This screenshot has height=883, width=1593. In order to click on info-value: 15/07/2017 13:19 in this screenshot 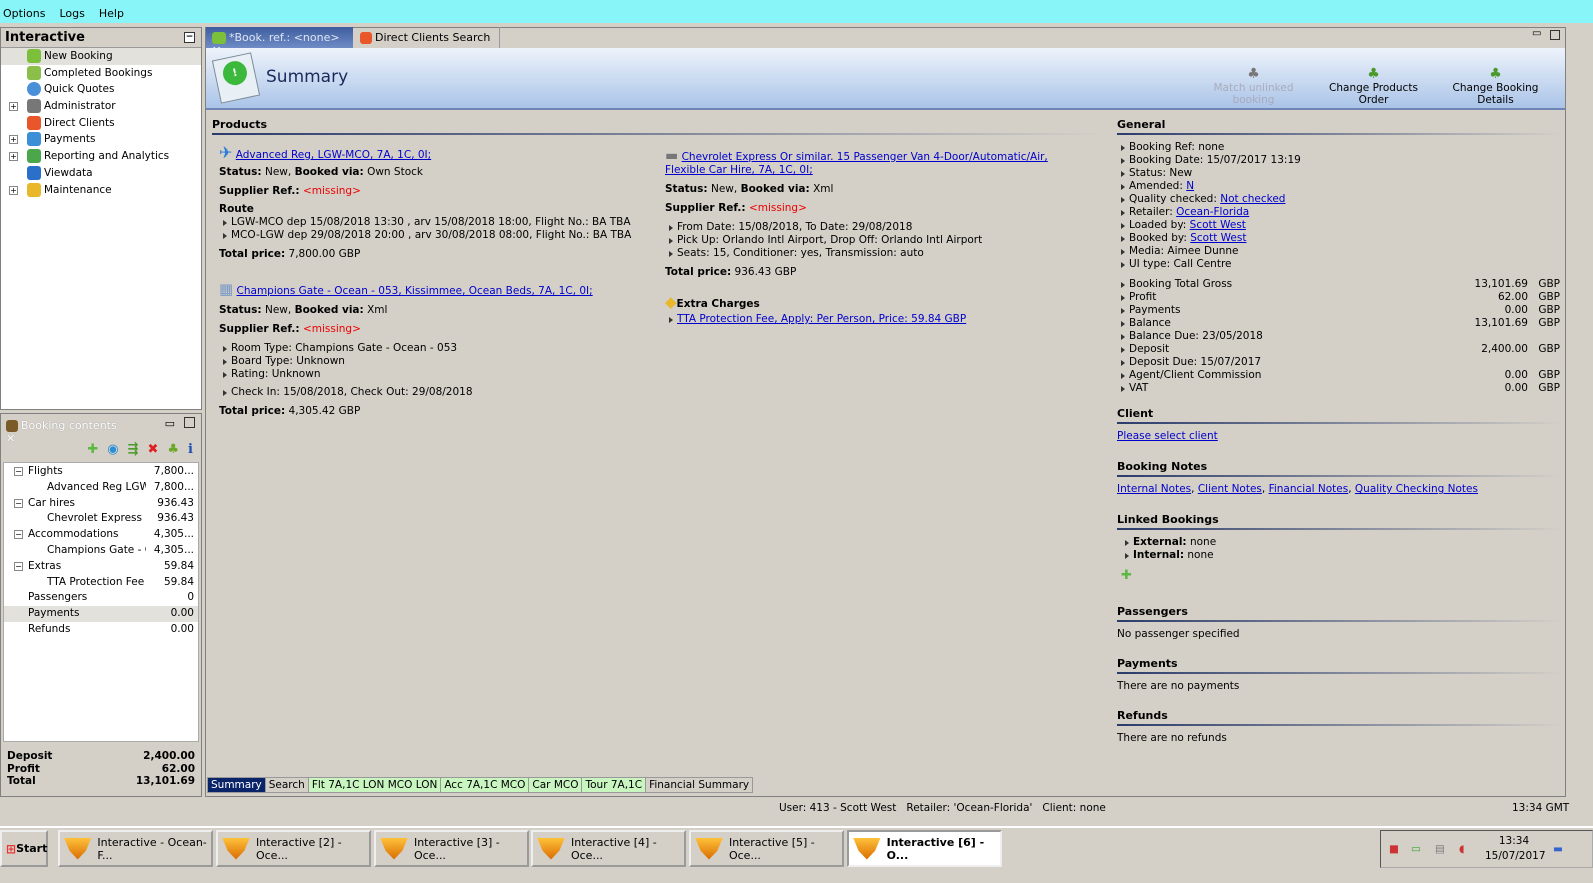, I will do `click(1253, 160)`.